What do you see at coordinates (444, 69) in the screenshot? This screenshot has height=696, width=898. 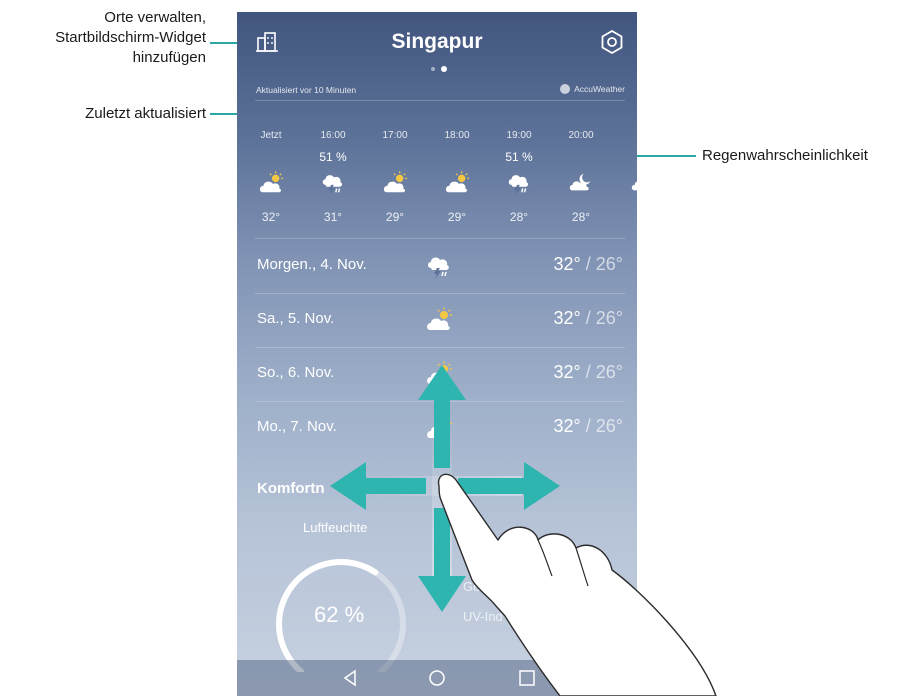 I see `page-dot-active` at bounding box center [444, 69].